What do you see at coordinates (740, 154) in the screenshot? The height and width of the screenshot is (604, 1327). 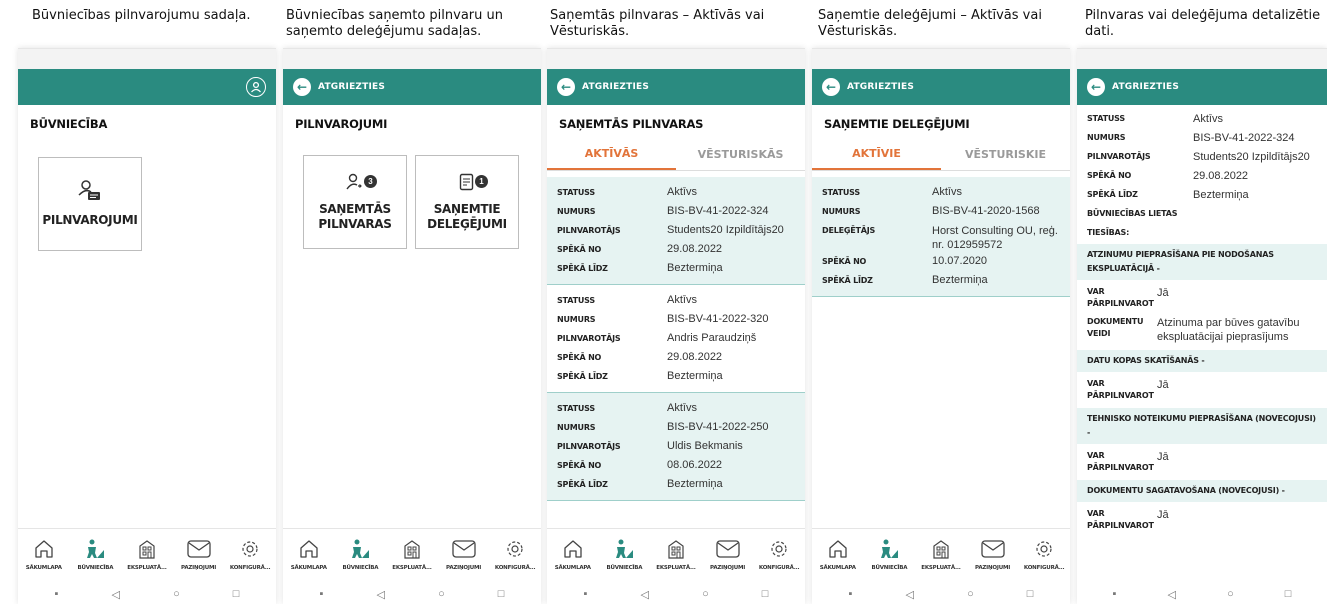 I see `tab-vesturiskas: VĒSTURISKĀS` at bounding box center [740, 154].